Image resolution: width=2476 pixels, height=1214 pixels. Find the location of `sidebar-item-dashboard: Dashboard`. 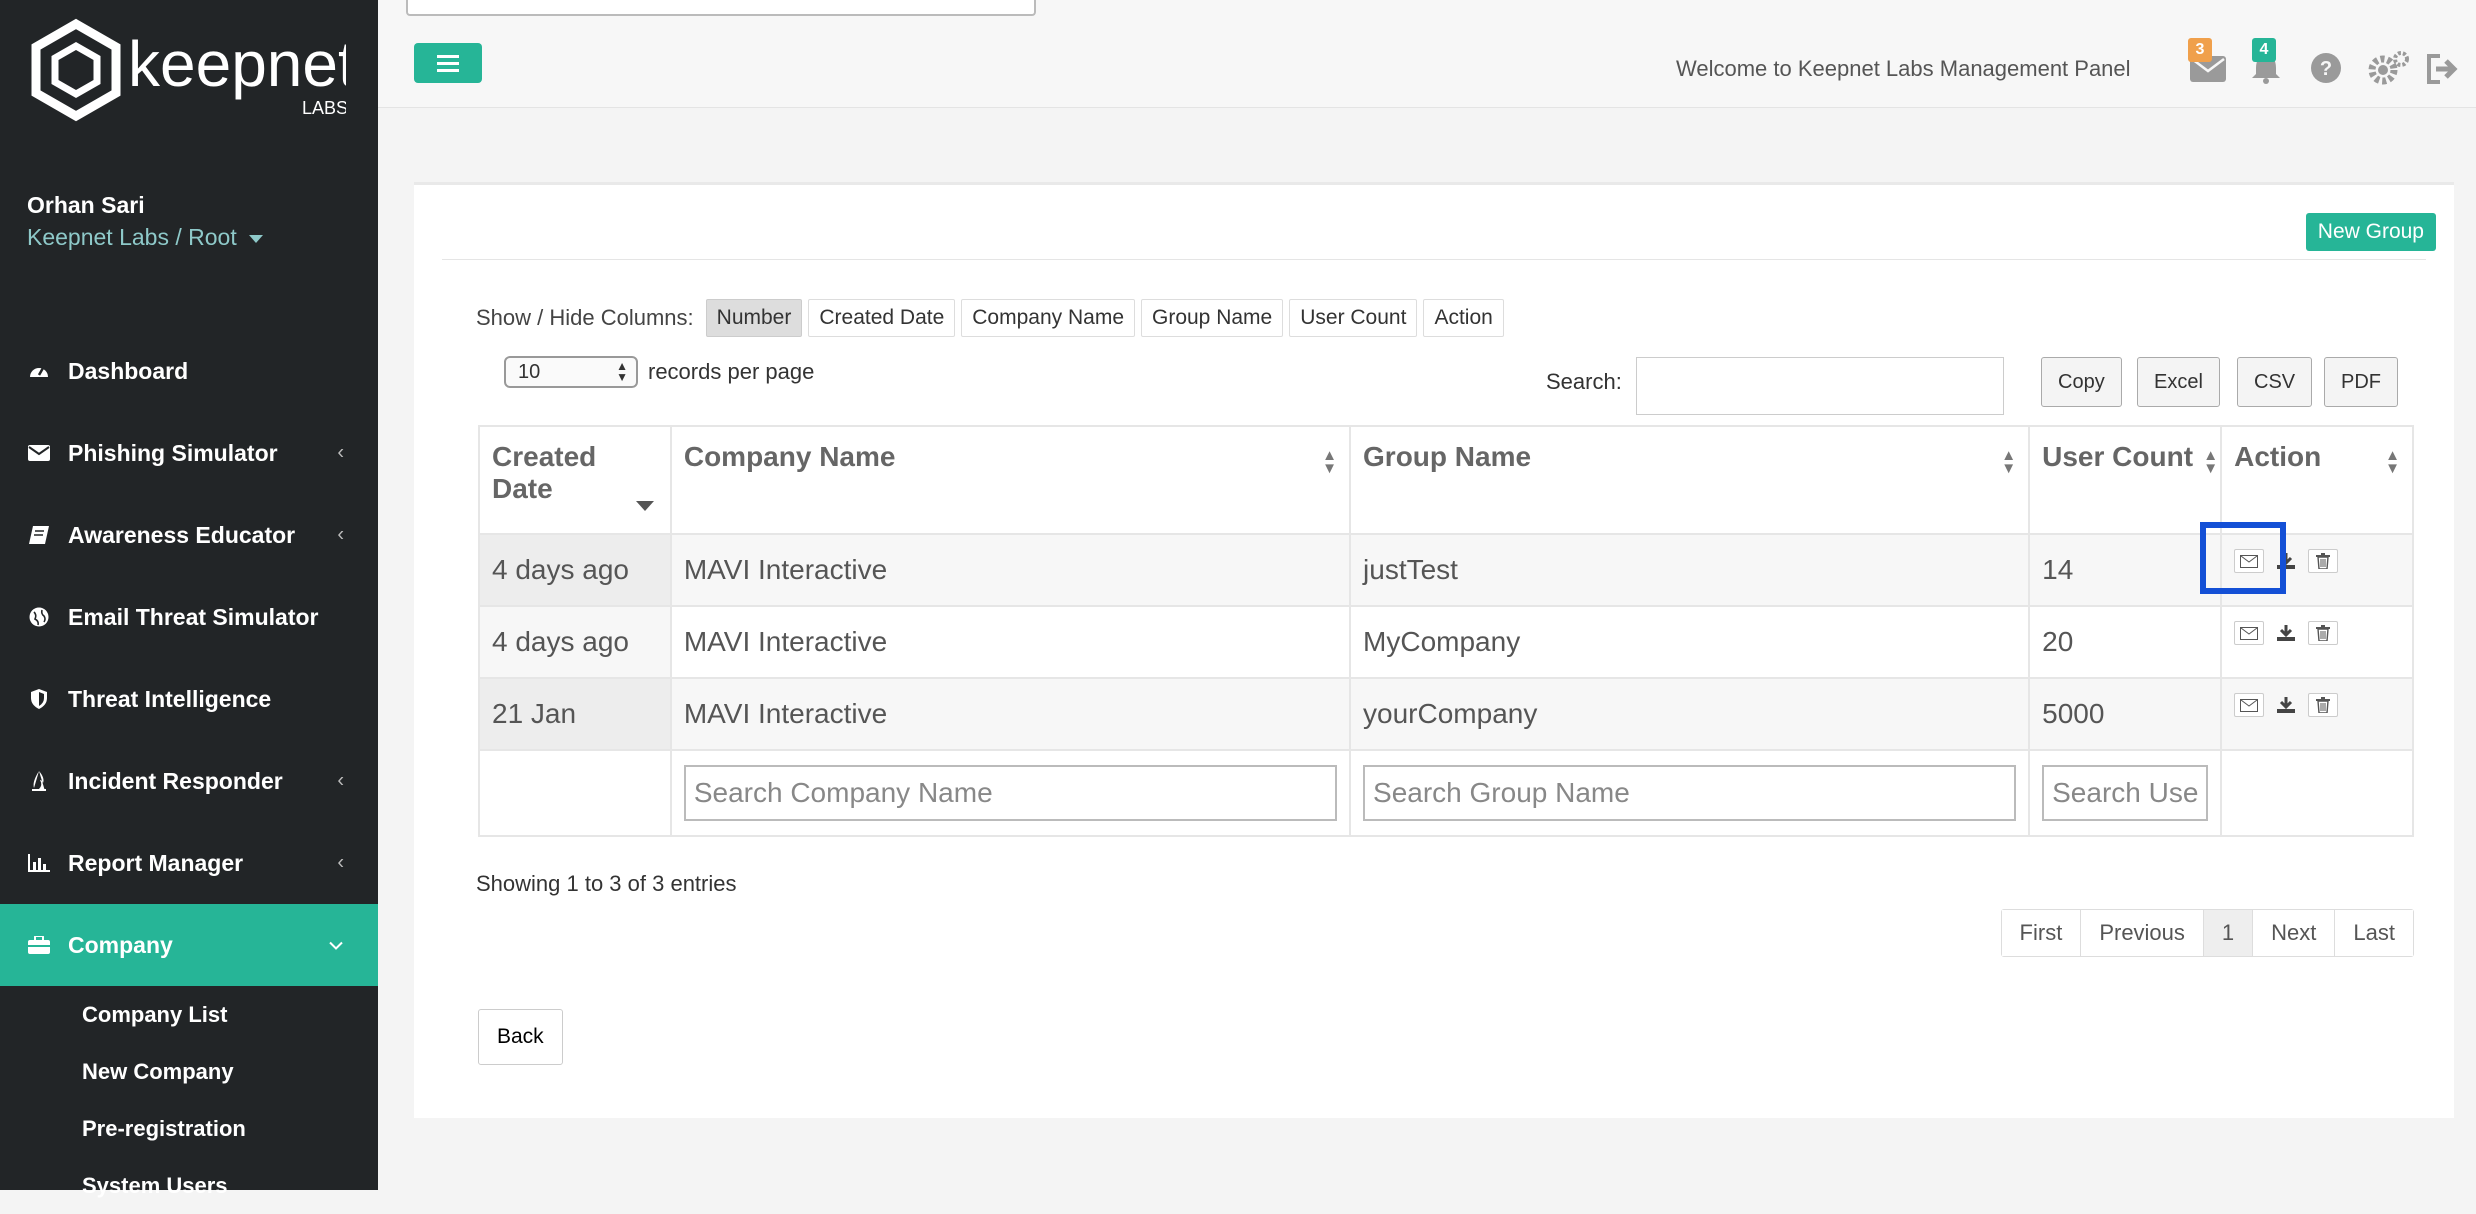

sidebar-item-dashboard: Dashboard is located at coordinates (189, 371).